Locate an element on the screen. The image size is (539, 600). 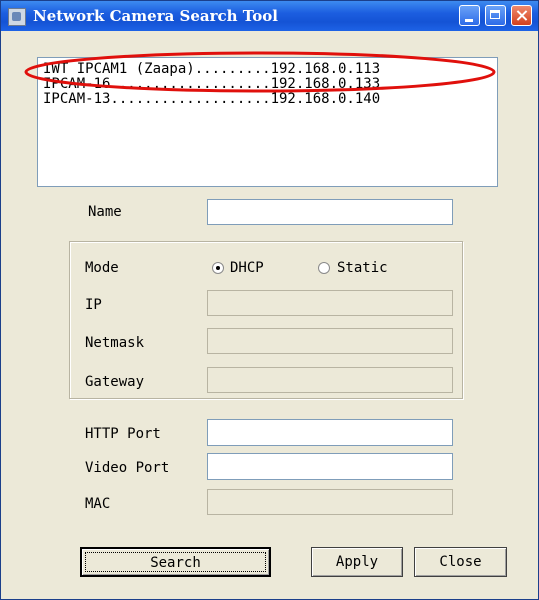
video-port-input is located at coordinates (330, 466).